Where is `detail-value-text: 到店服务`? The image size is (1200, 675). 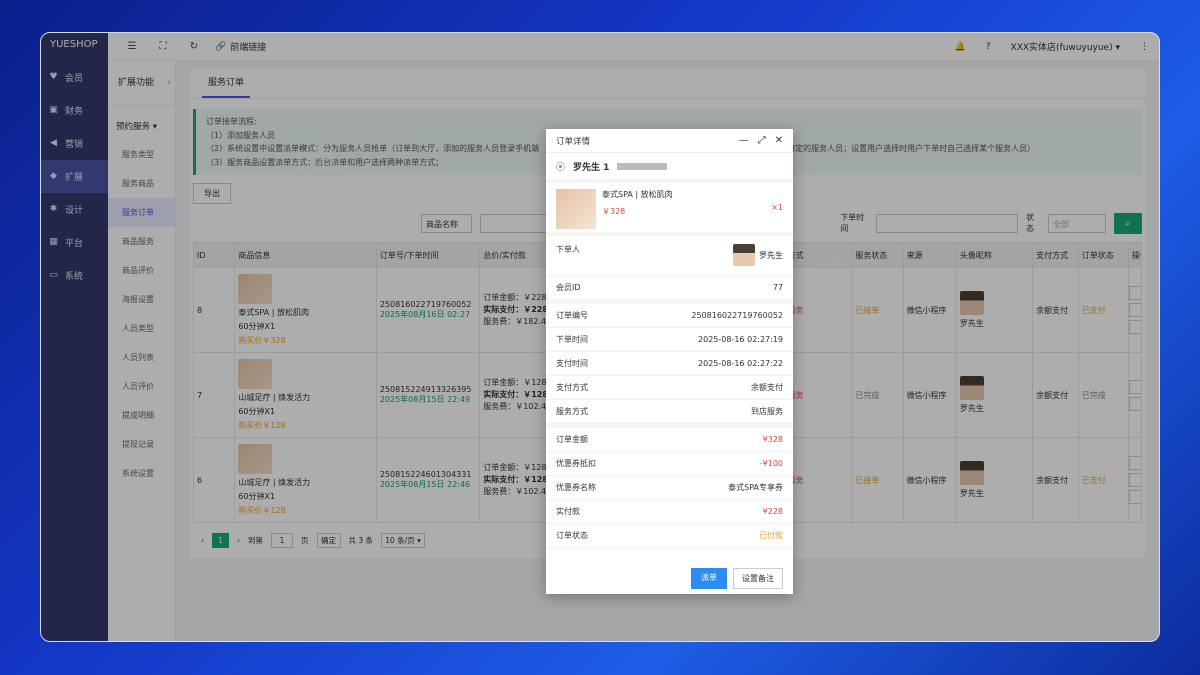
detail-value-text: 到店服务 is located at coordinates (767, 411).